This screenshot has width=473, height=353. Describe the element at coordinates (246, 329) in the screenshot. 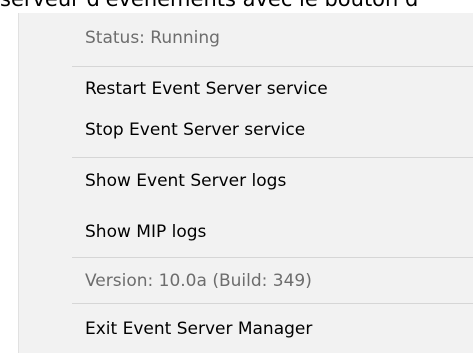

I see `exit-item: Exit Event Server Manager` at that location.